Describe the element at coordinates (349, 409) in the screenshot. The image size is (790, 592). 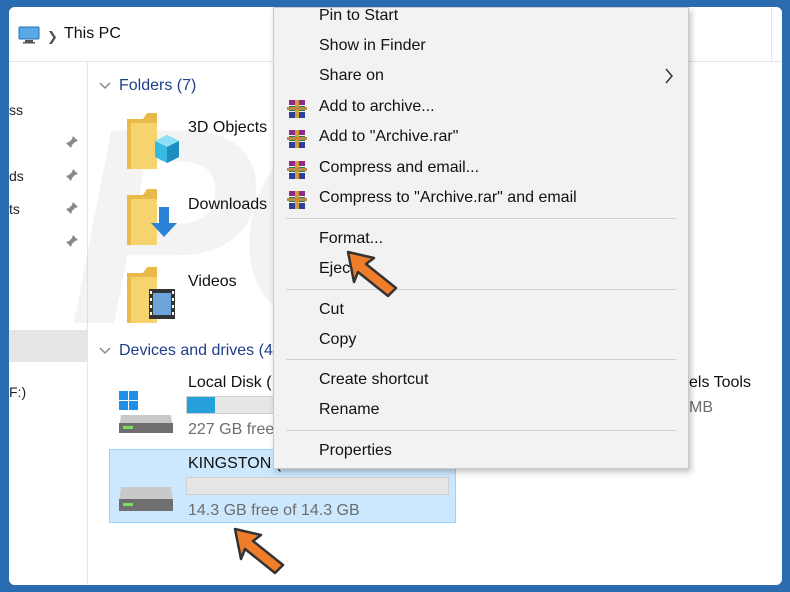
I see `menu-item-label: Rename` at that location.